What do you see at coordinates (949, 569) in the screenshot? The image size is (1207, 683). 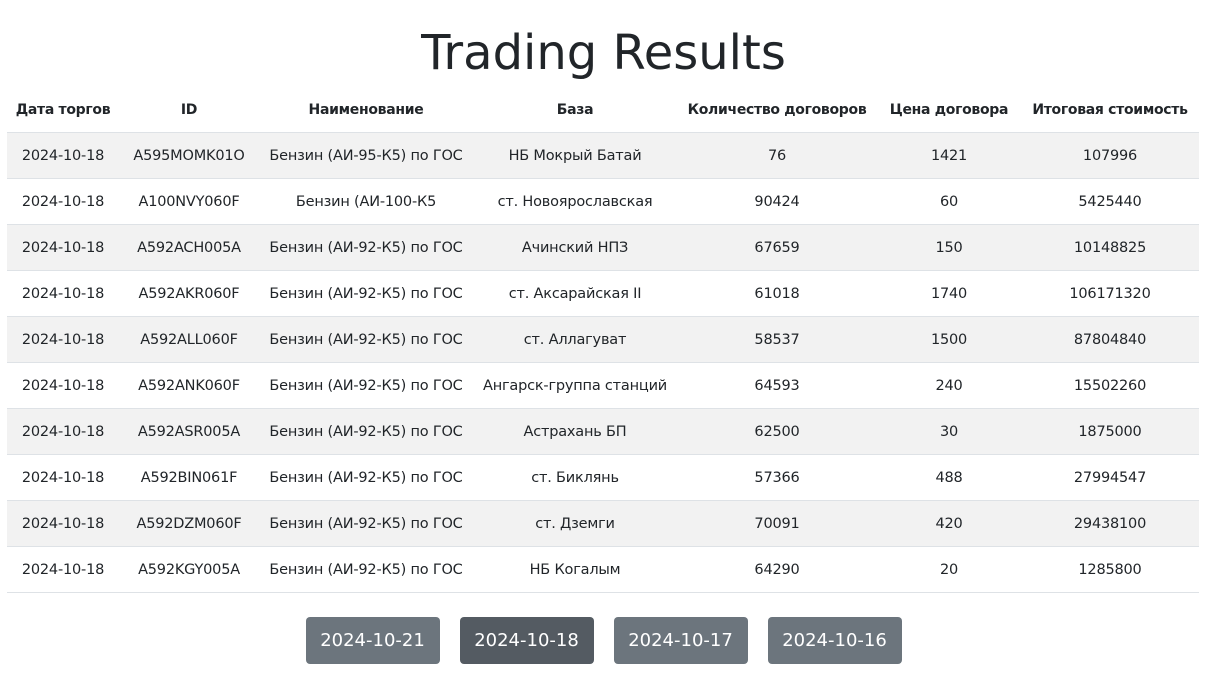 I see `contract-price-cell: 20` at bounding box center [949, 569].